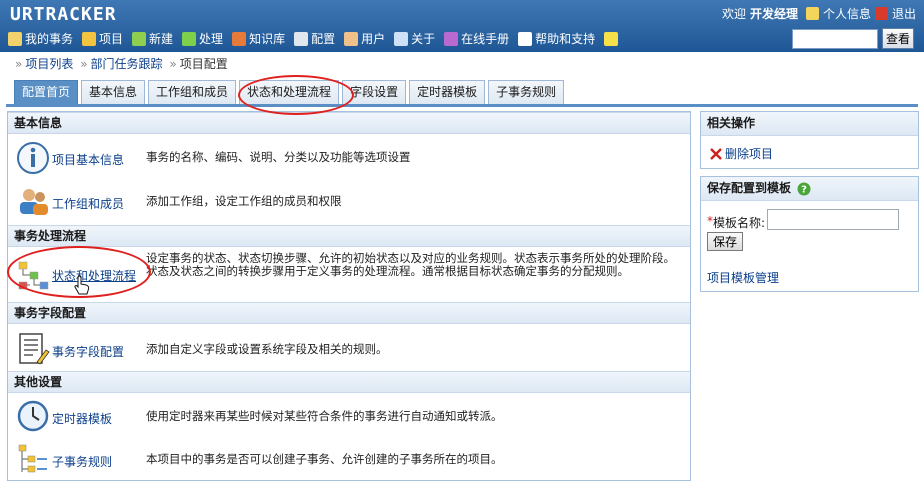  I want to click on nav-item-label: 项目, so click(111, 39).